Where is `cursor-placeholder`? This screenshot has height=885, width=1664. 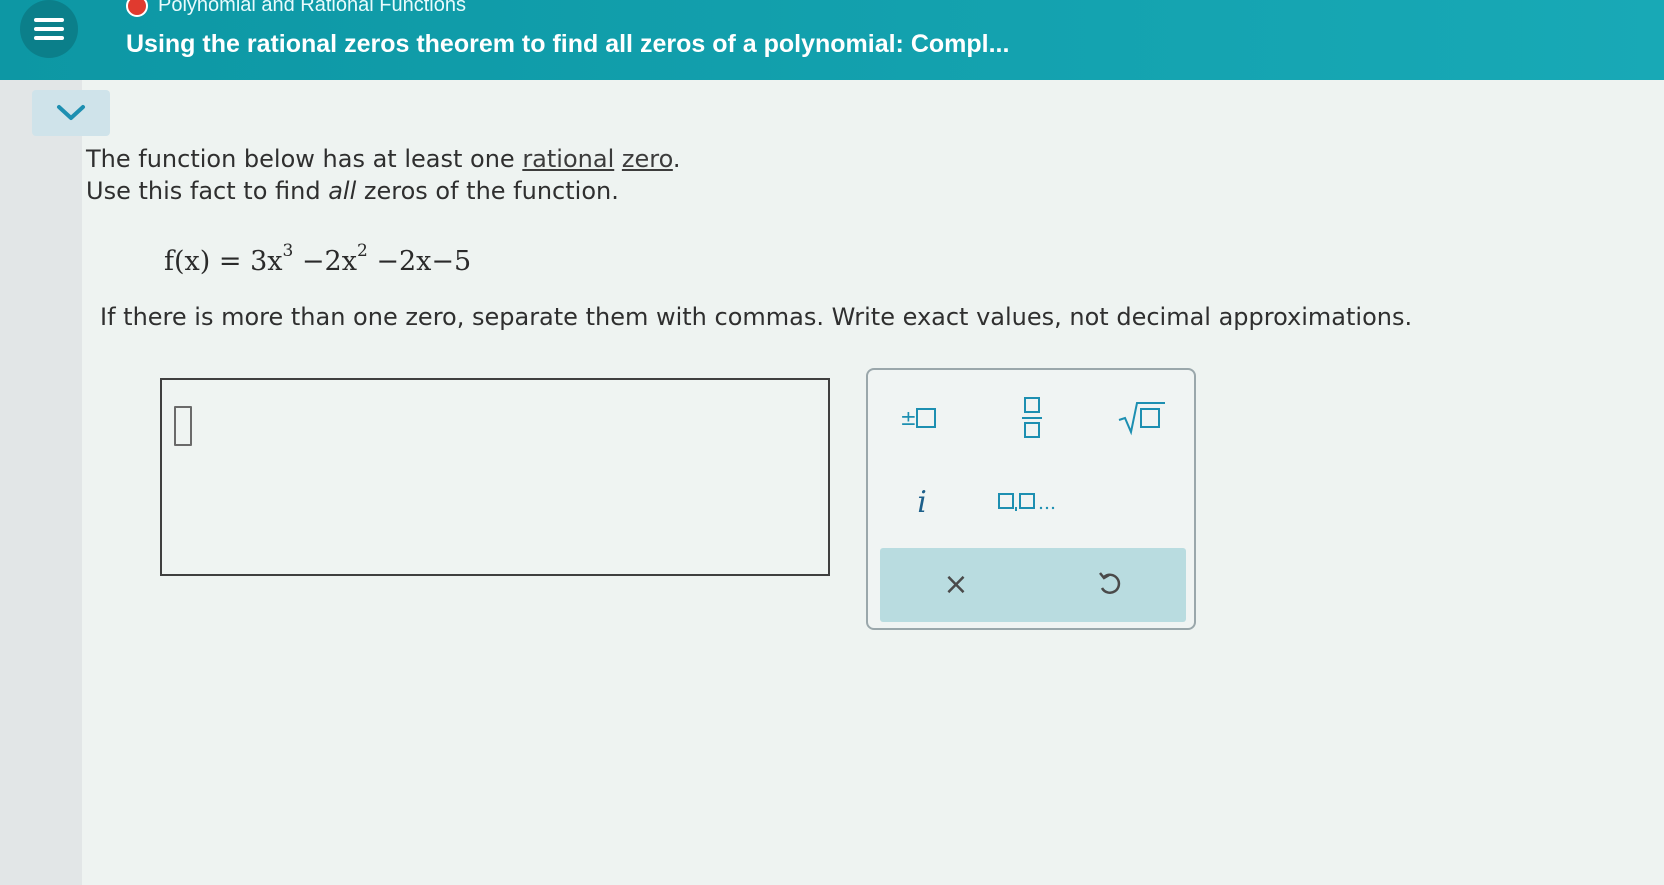
cursor-placeholder is located at coordinates (183, 426).